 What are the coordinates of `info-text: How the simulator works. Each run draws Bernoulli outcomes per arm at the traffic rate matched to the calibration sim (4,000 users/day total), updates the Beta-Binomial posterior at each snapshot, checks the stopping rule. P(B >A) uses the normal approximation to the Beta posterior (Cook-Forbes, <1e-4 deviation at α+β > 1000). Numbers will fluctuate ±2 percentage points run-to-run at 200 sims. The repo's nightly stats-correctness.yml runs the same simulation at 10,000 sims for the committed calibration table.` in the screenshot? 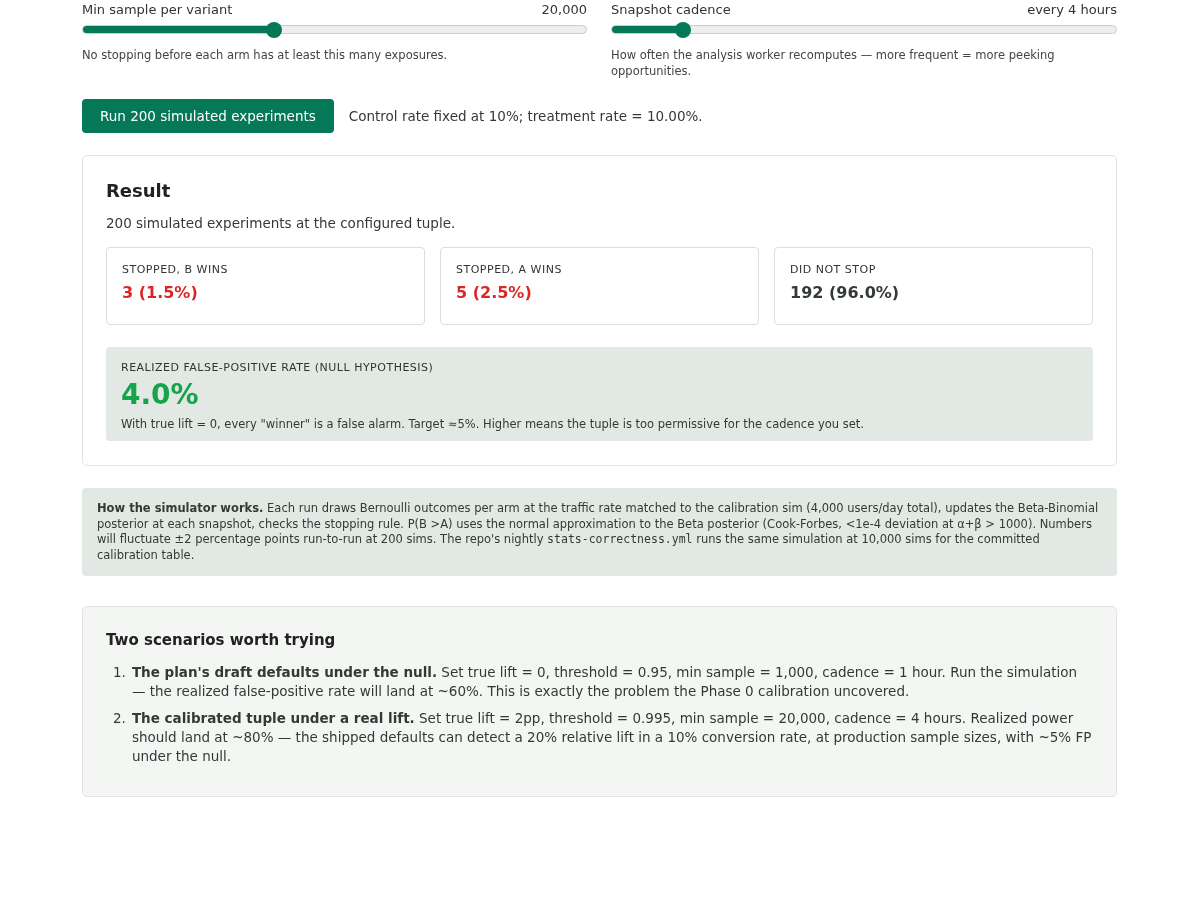 It's located at (598, 532).